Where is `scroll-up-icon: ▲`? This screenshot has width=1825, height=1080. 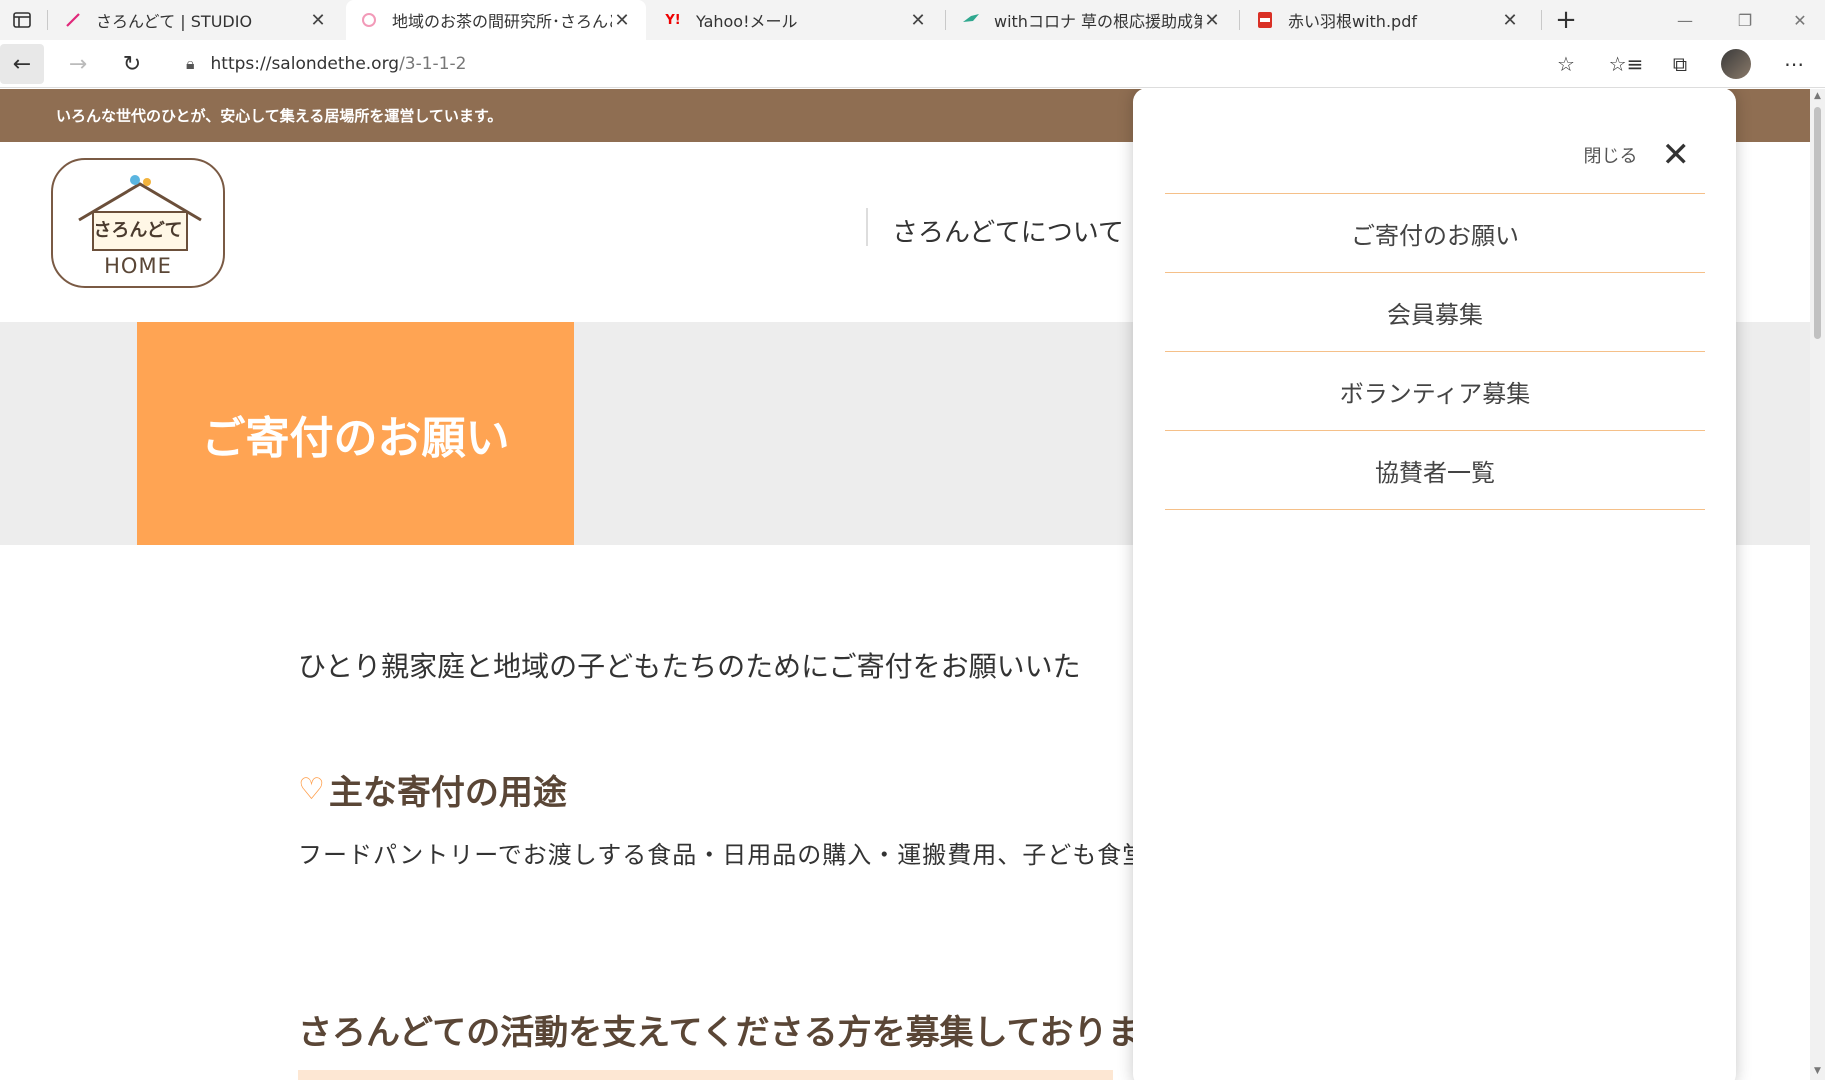
scroll-up-icon: ▲ is located at coordinates (1817, 97).